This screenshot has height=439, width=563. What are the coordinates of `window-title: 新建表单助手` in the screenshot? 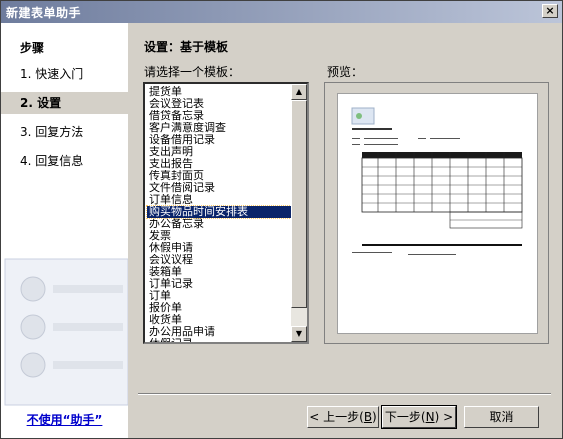 It's located at (44, 13).